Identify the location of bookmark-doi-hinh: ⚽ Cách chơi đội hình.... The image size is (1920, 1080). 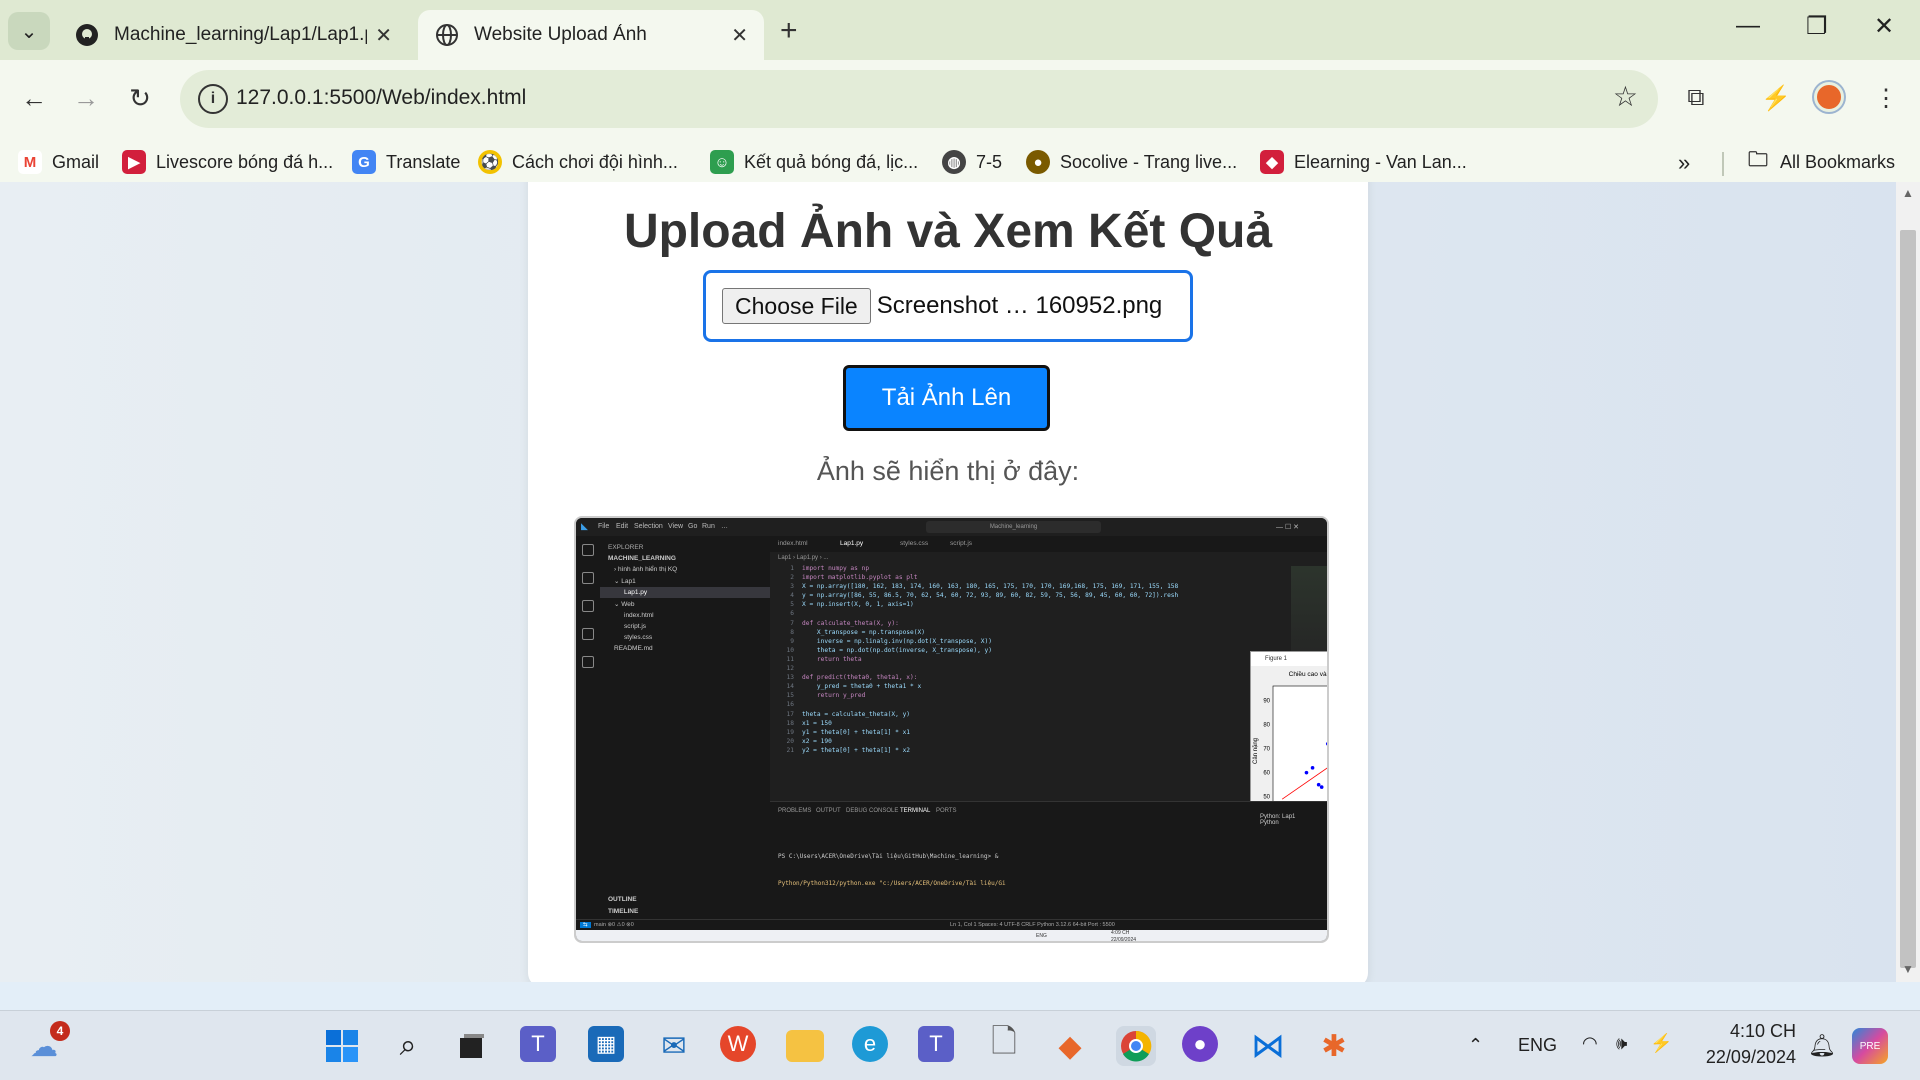
(578, 162).